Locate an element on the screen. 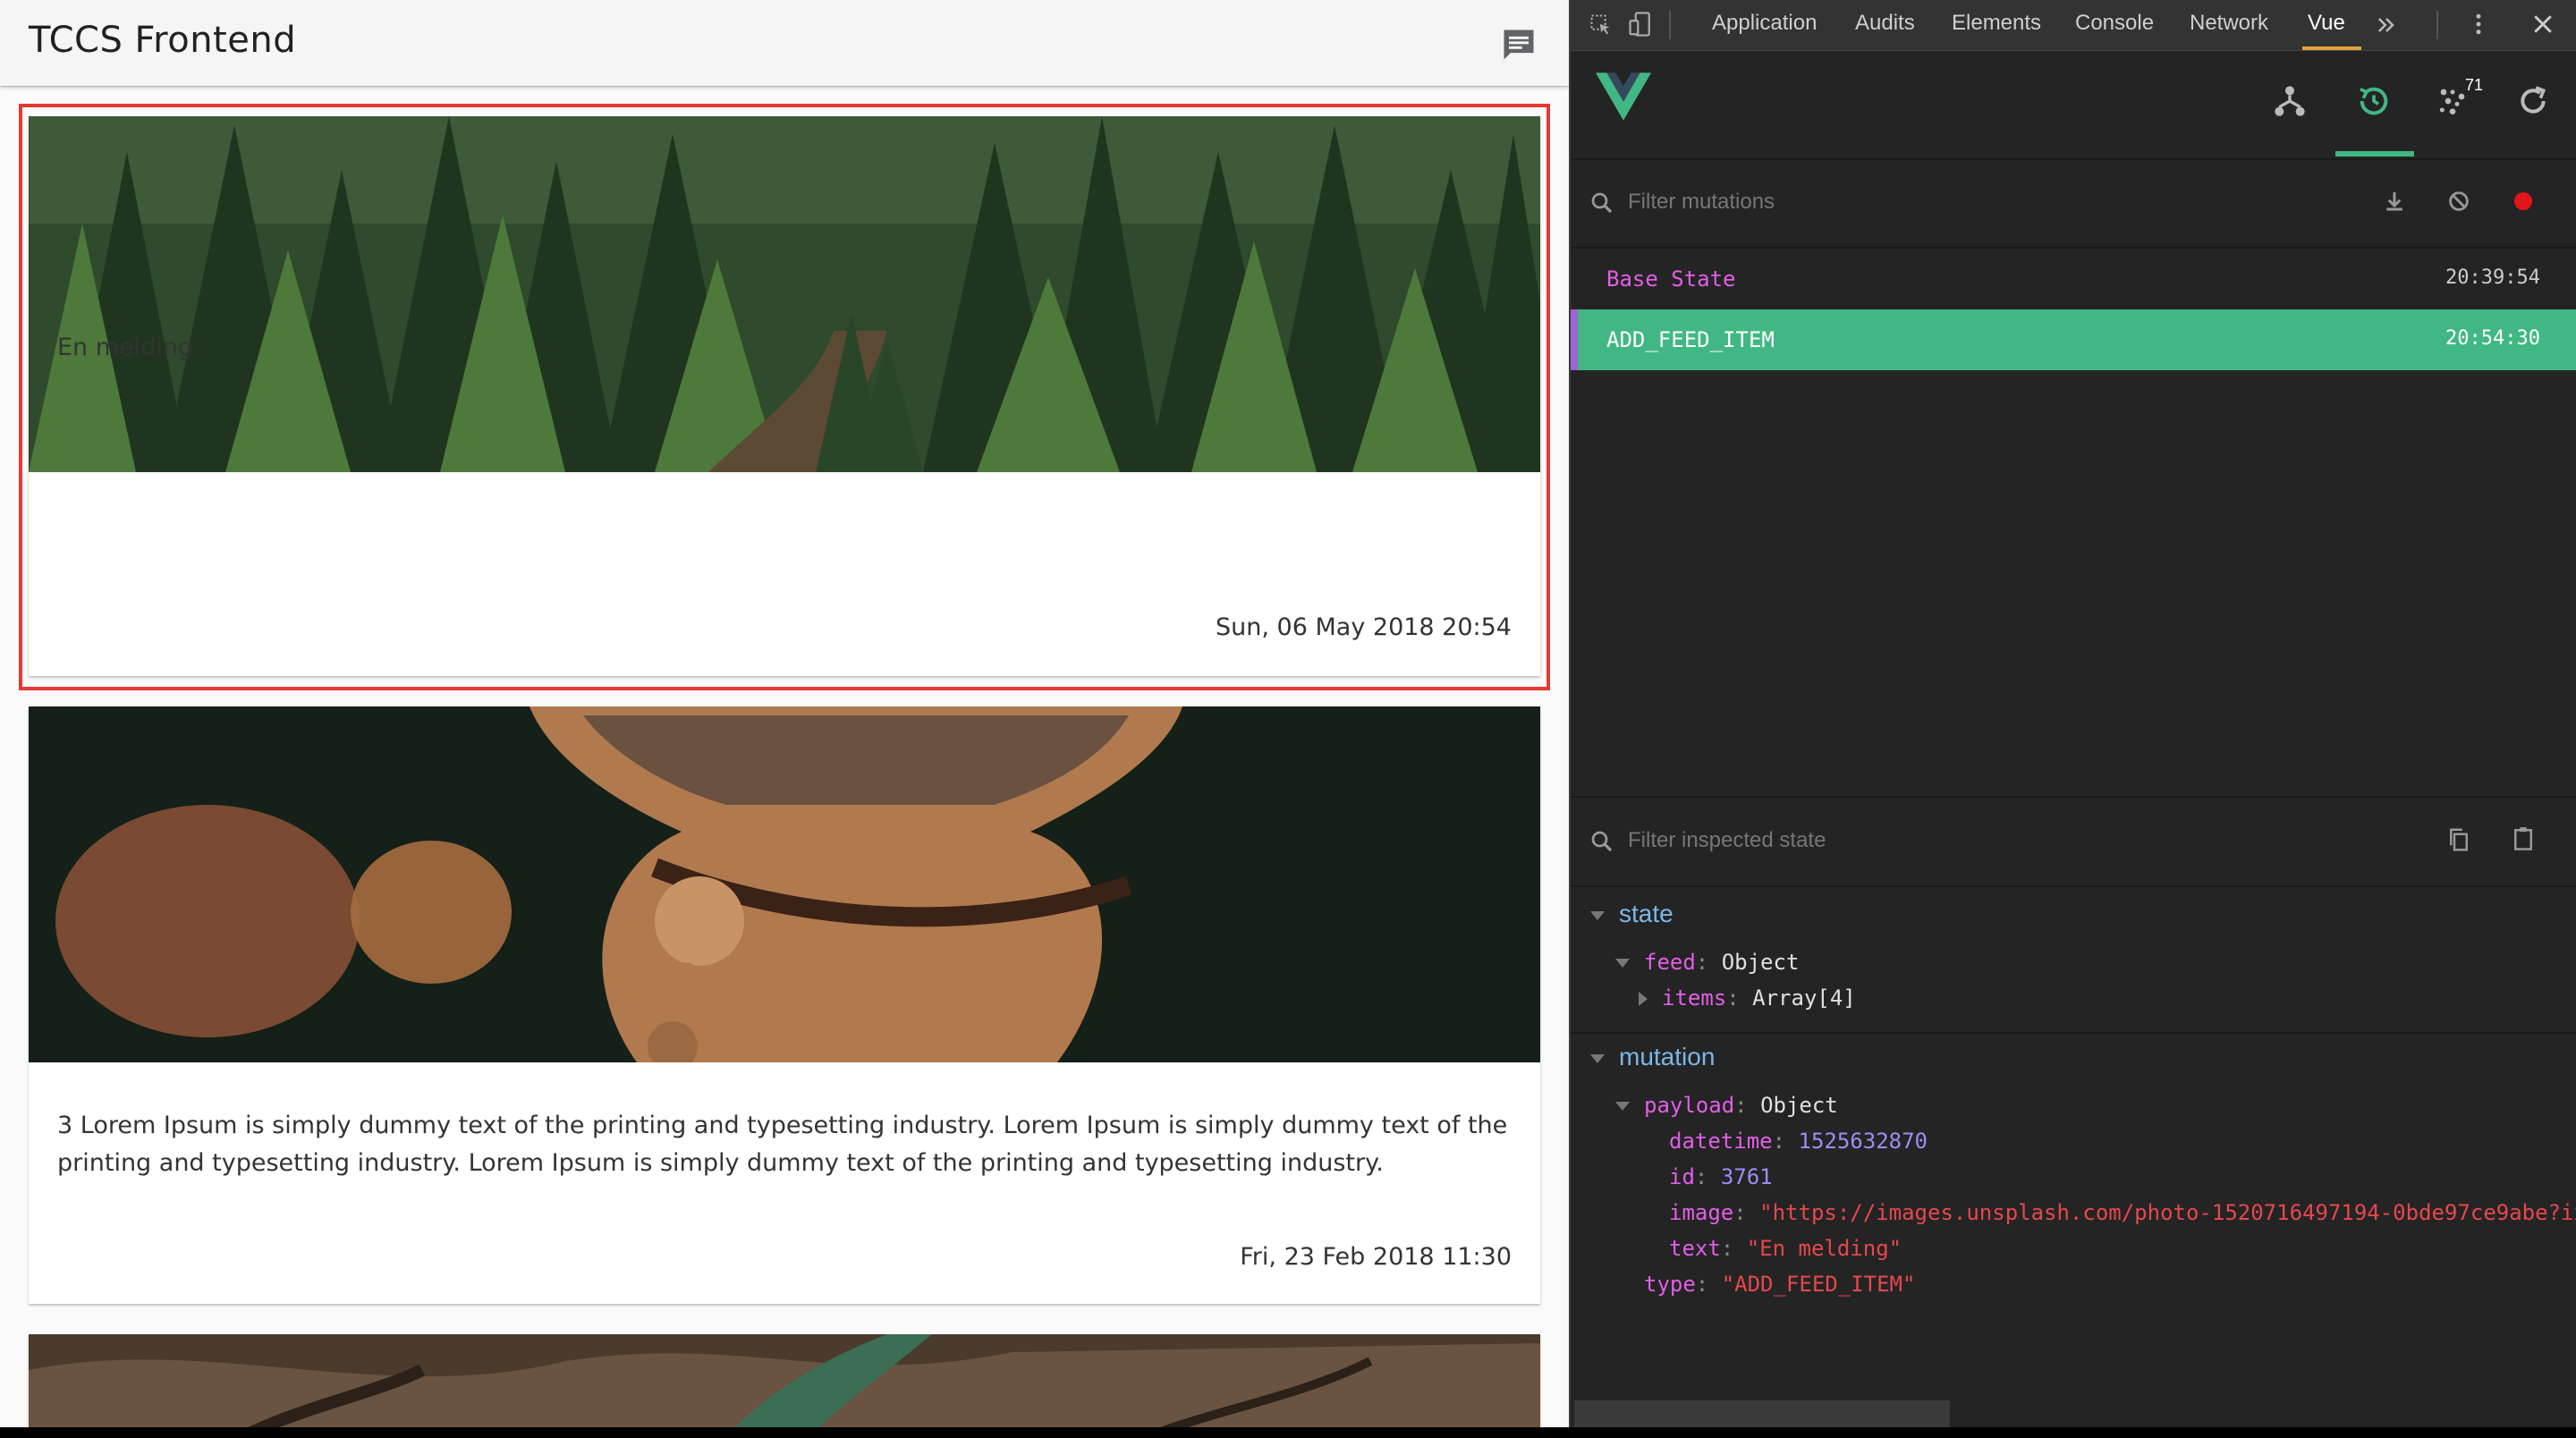 This screenshot has width=2576, height=1438. card-text: En melding is located at coordinates (125, 347).